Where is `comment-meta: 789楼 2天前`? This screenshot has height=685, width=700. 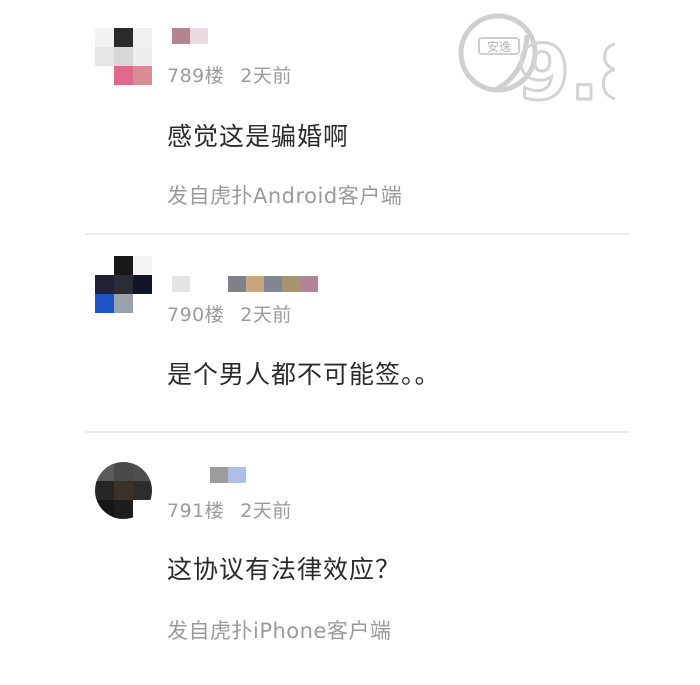 comment-meta: 789楼 2天前 is located at coordinates (229, 74).